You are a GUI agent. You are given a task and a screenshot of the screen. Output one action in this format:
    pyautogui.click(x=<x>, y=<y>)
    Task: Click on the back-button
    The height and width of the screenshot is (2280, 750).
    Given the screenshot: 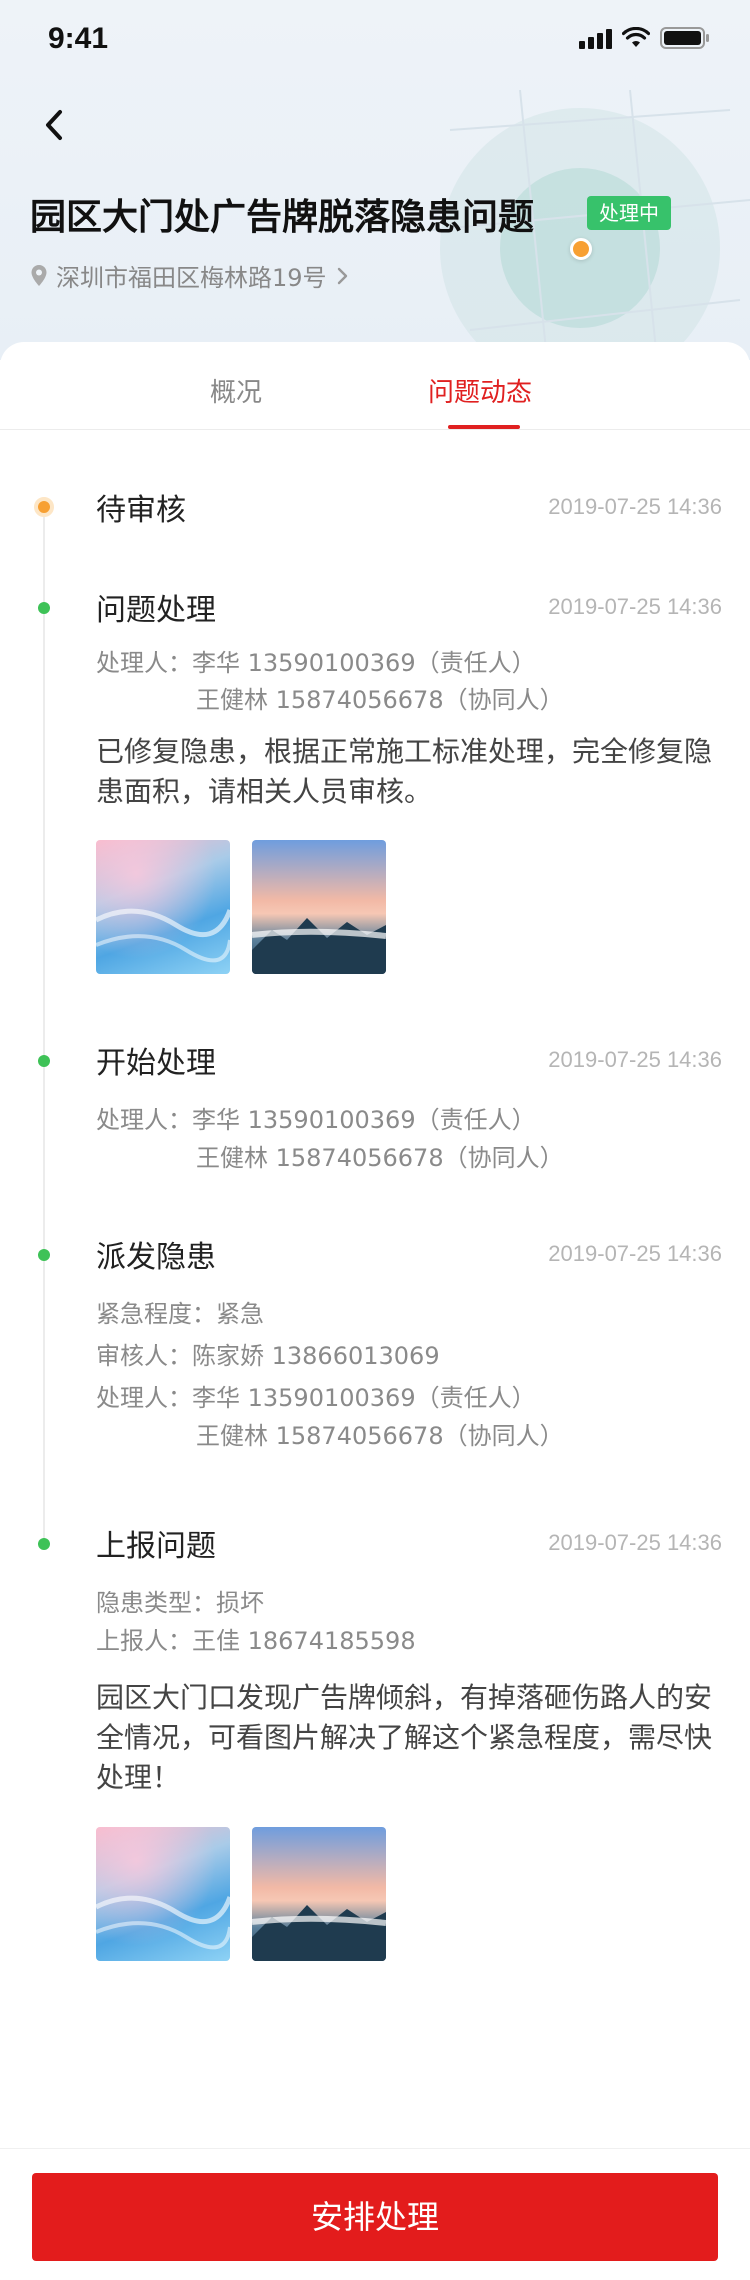 What is the action you would take?
    pyautogui.click(x=55, y=125)
    